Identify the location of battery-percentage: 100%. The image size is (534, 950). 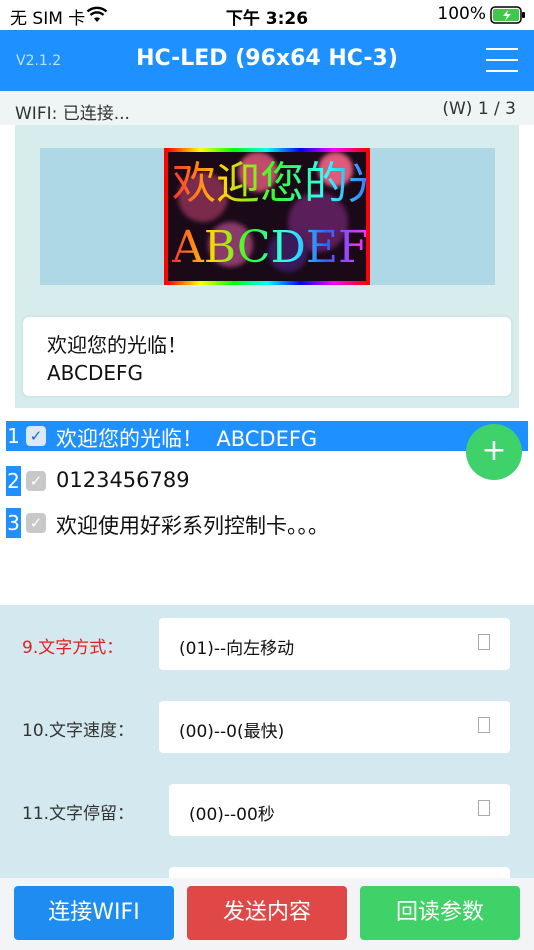
(461, 14).